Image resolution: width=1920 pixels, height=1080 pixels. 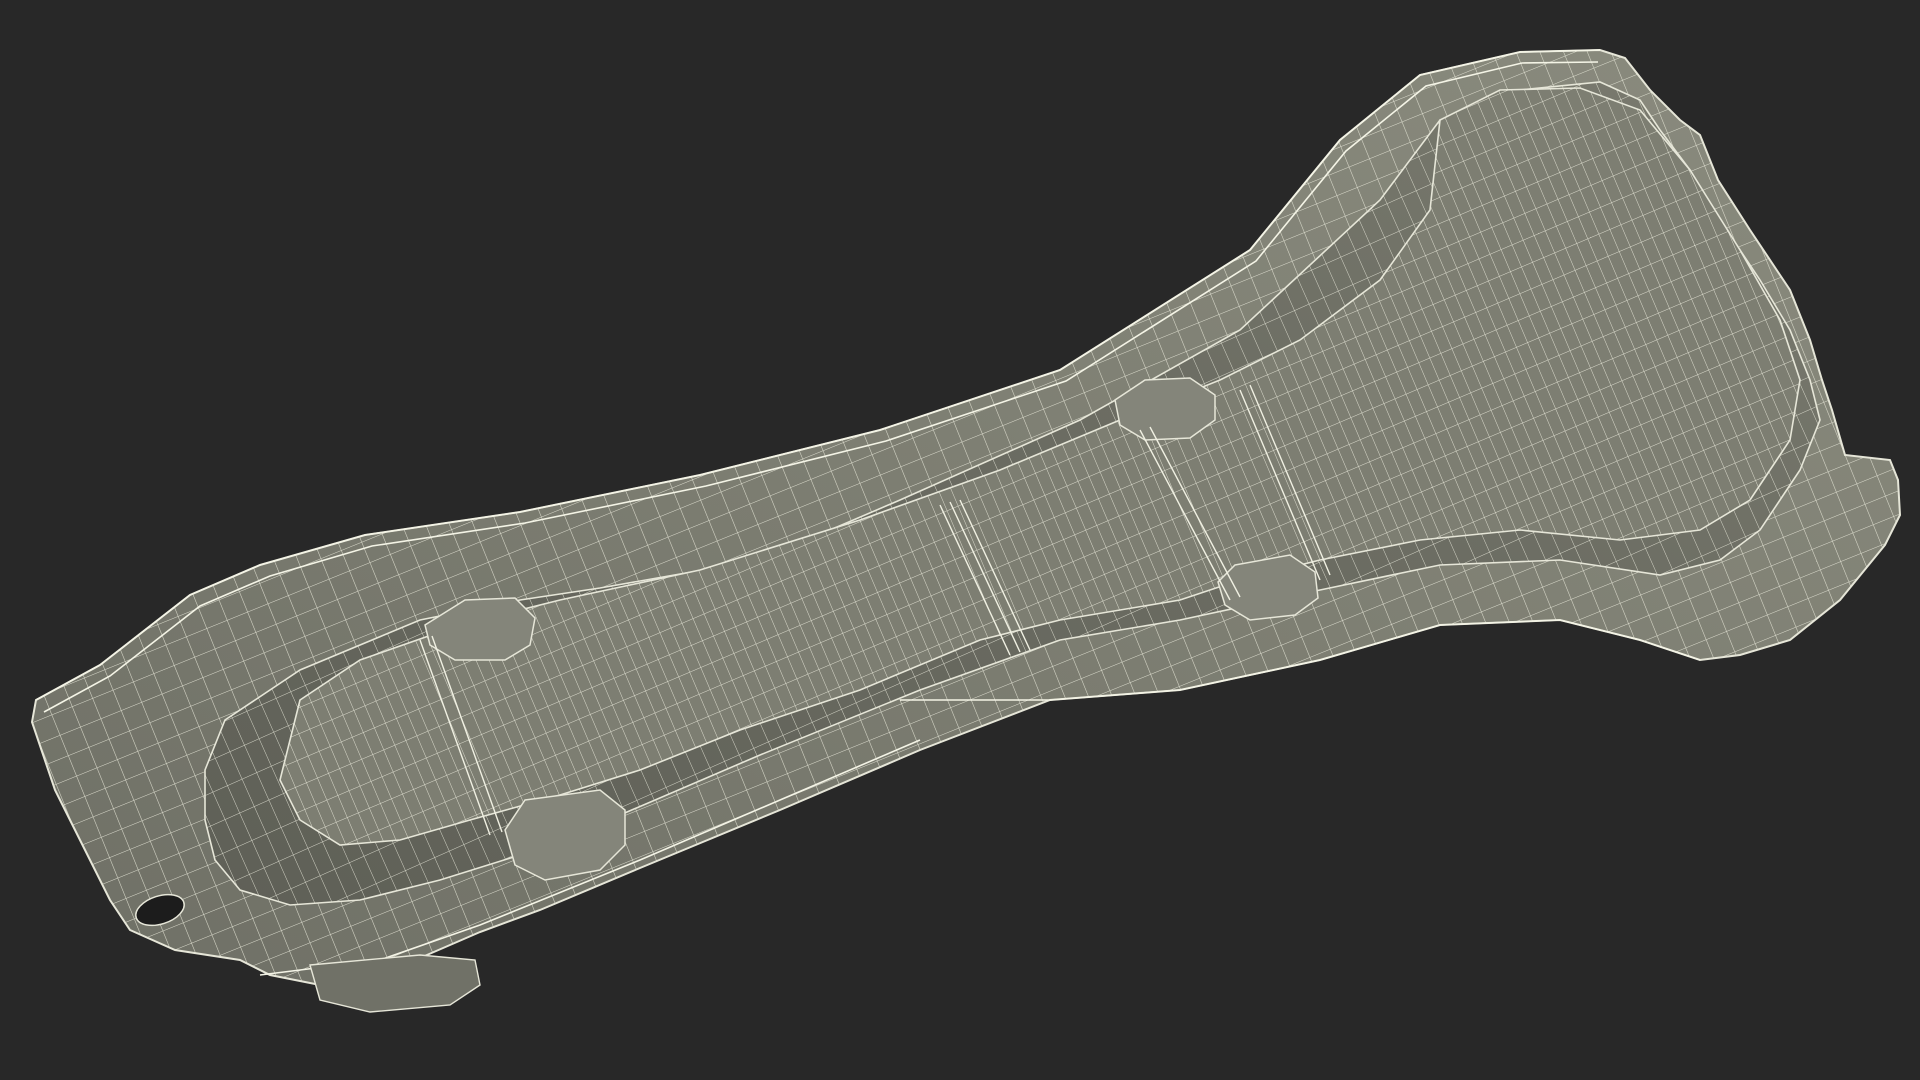 I want to click on model-bottom-foot, so click(x=395, y=983).